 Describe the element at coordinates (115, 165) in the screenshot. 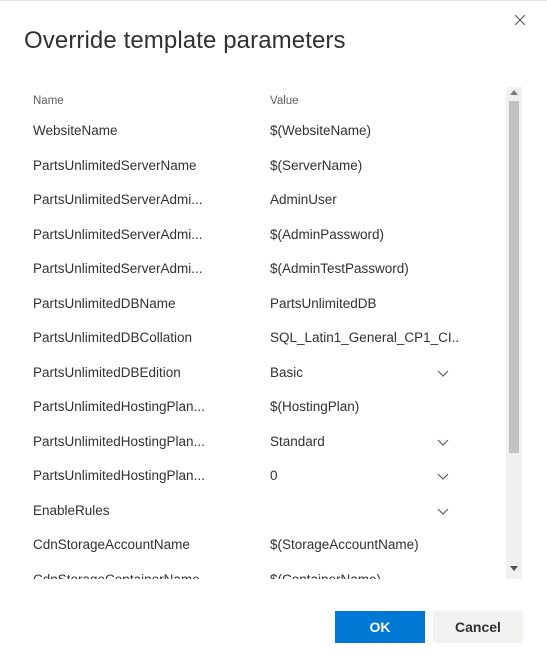

I see `parameter-name: PartsUnlimitedServerName` at that location.